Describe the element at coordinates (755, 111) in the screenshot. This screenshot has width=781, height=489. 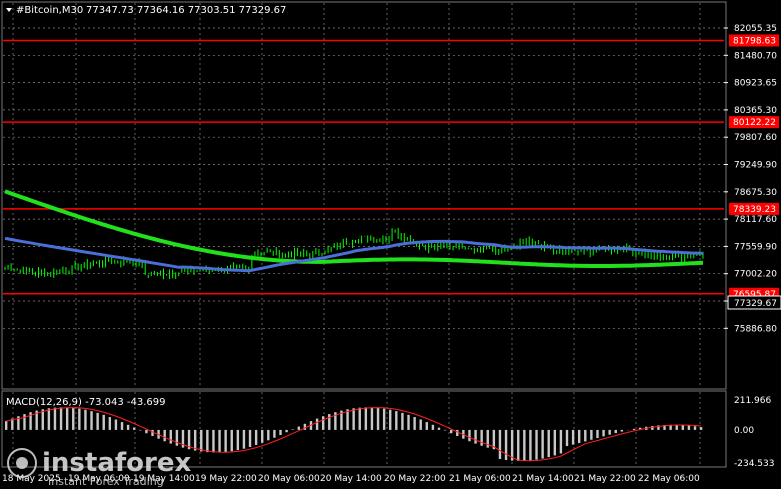
I see `price-tick-label: 80365.30` at that location.